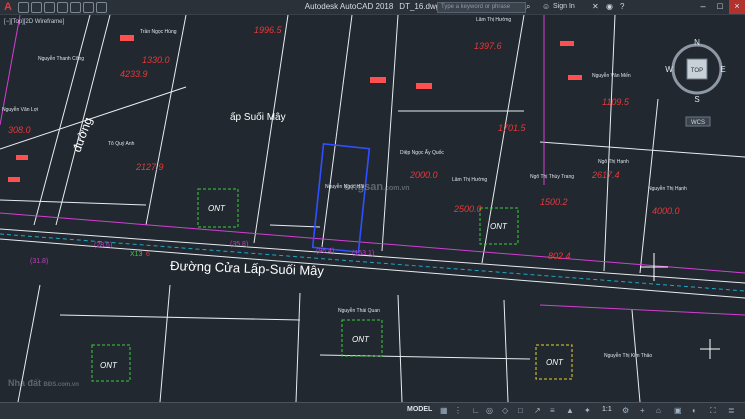 This screenshot has height=419, width=745. I want to click on viewcube-e-label: E, so click(722, 69).